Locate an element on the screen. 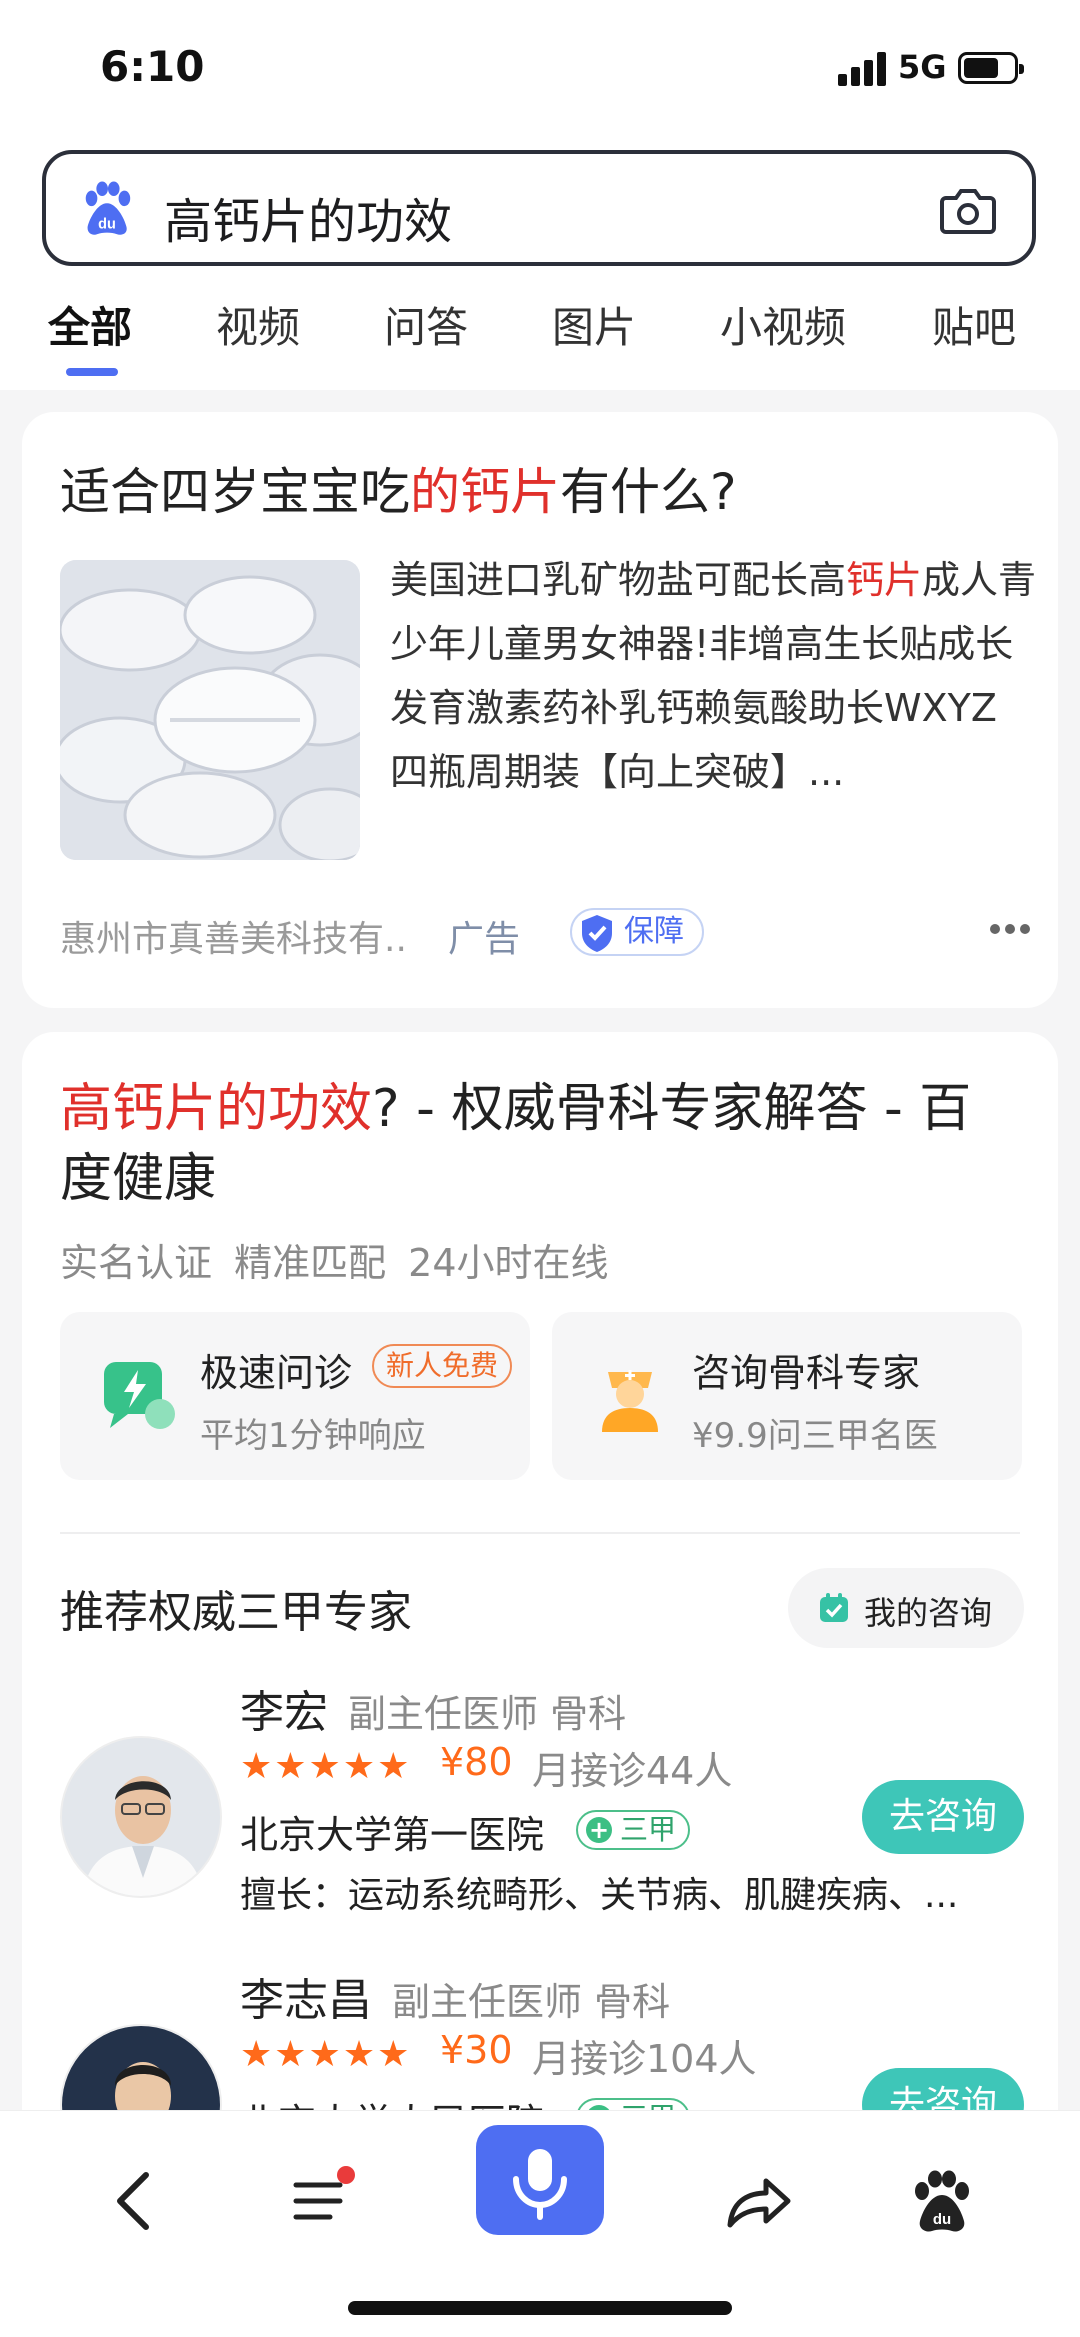 This screenshot has height=2337, width=1080. quick-consult-title: 极速问诊 is located at coordinates (276, 1373).